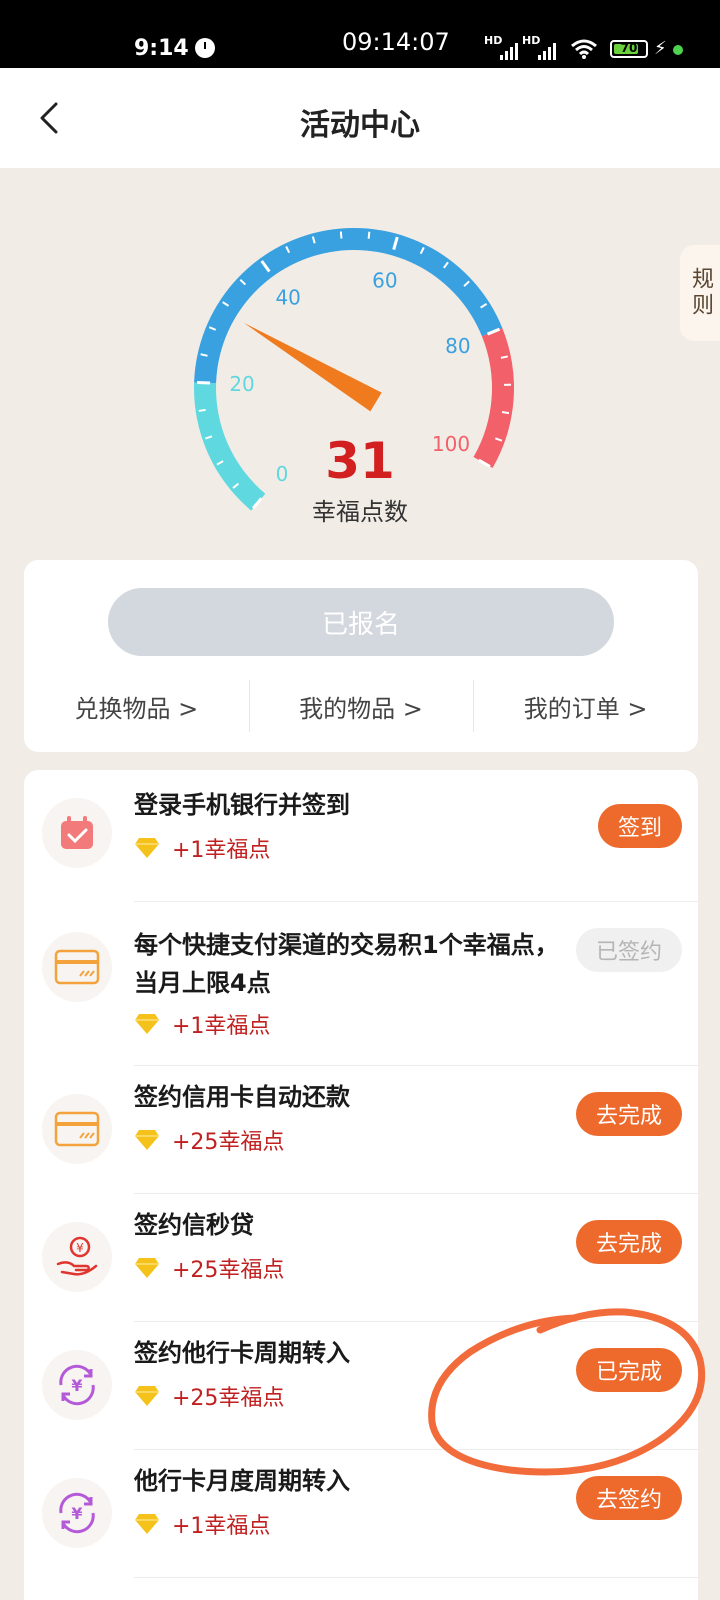 This screenshot has width=720, height=1600. Describe the element at coordinates (678, 50) in the screenshot. I see `status-dot` at that location.